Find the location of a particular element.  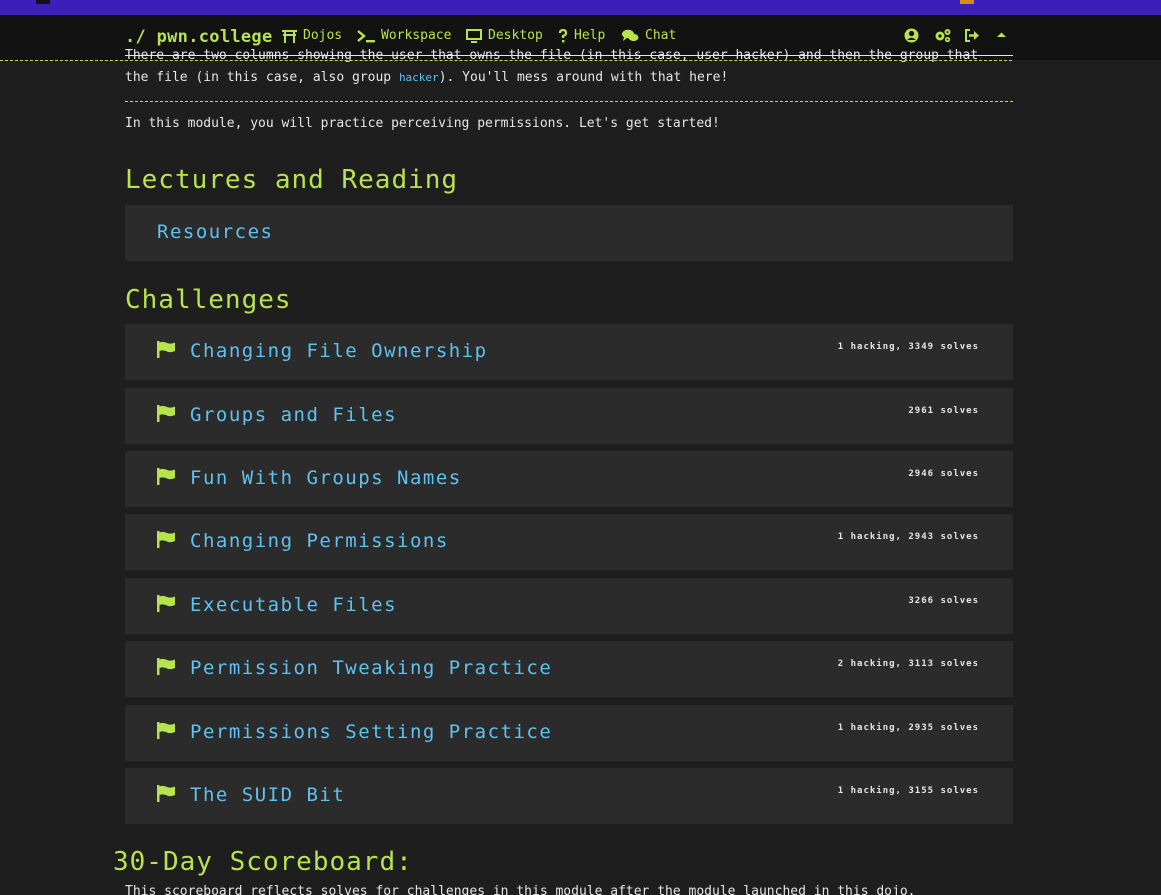

cogs-icon is located at coordinates (943, 35).